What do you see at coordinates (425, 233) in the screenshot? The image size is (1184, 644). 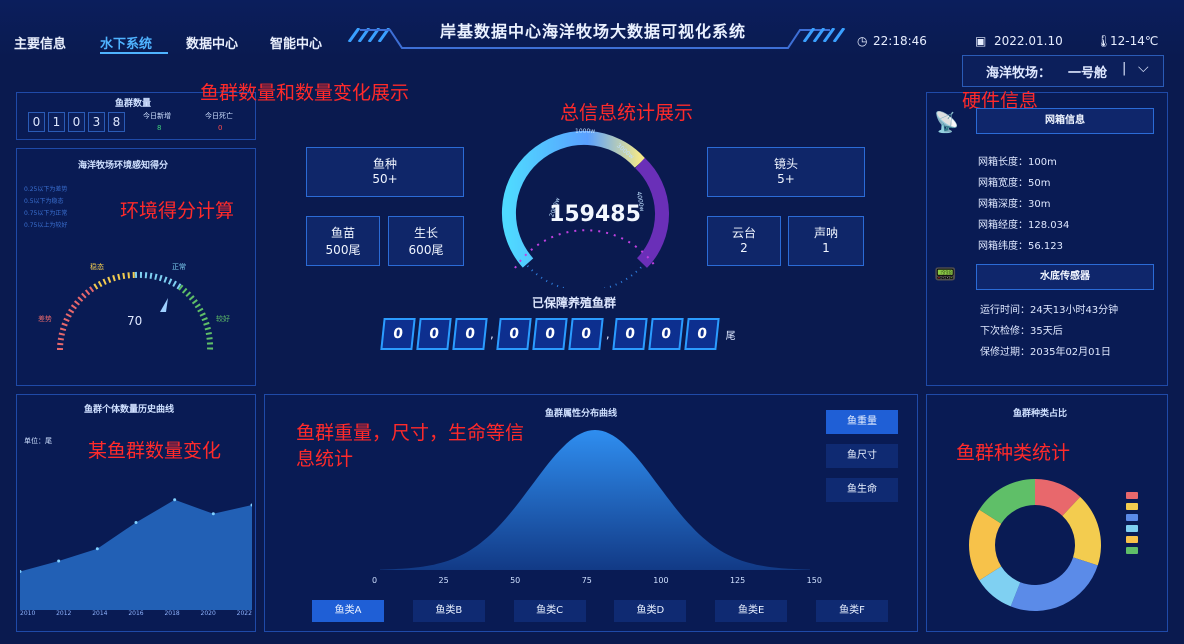 I see `growth-label: 生长` at bounding box center [425, 233].